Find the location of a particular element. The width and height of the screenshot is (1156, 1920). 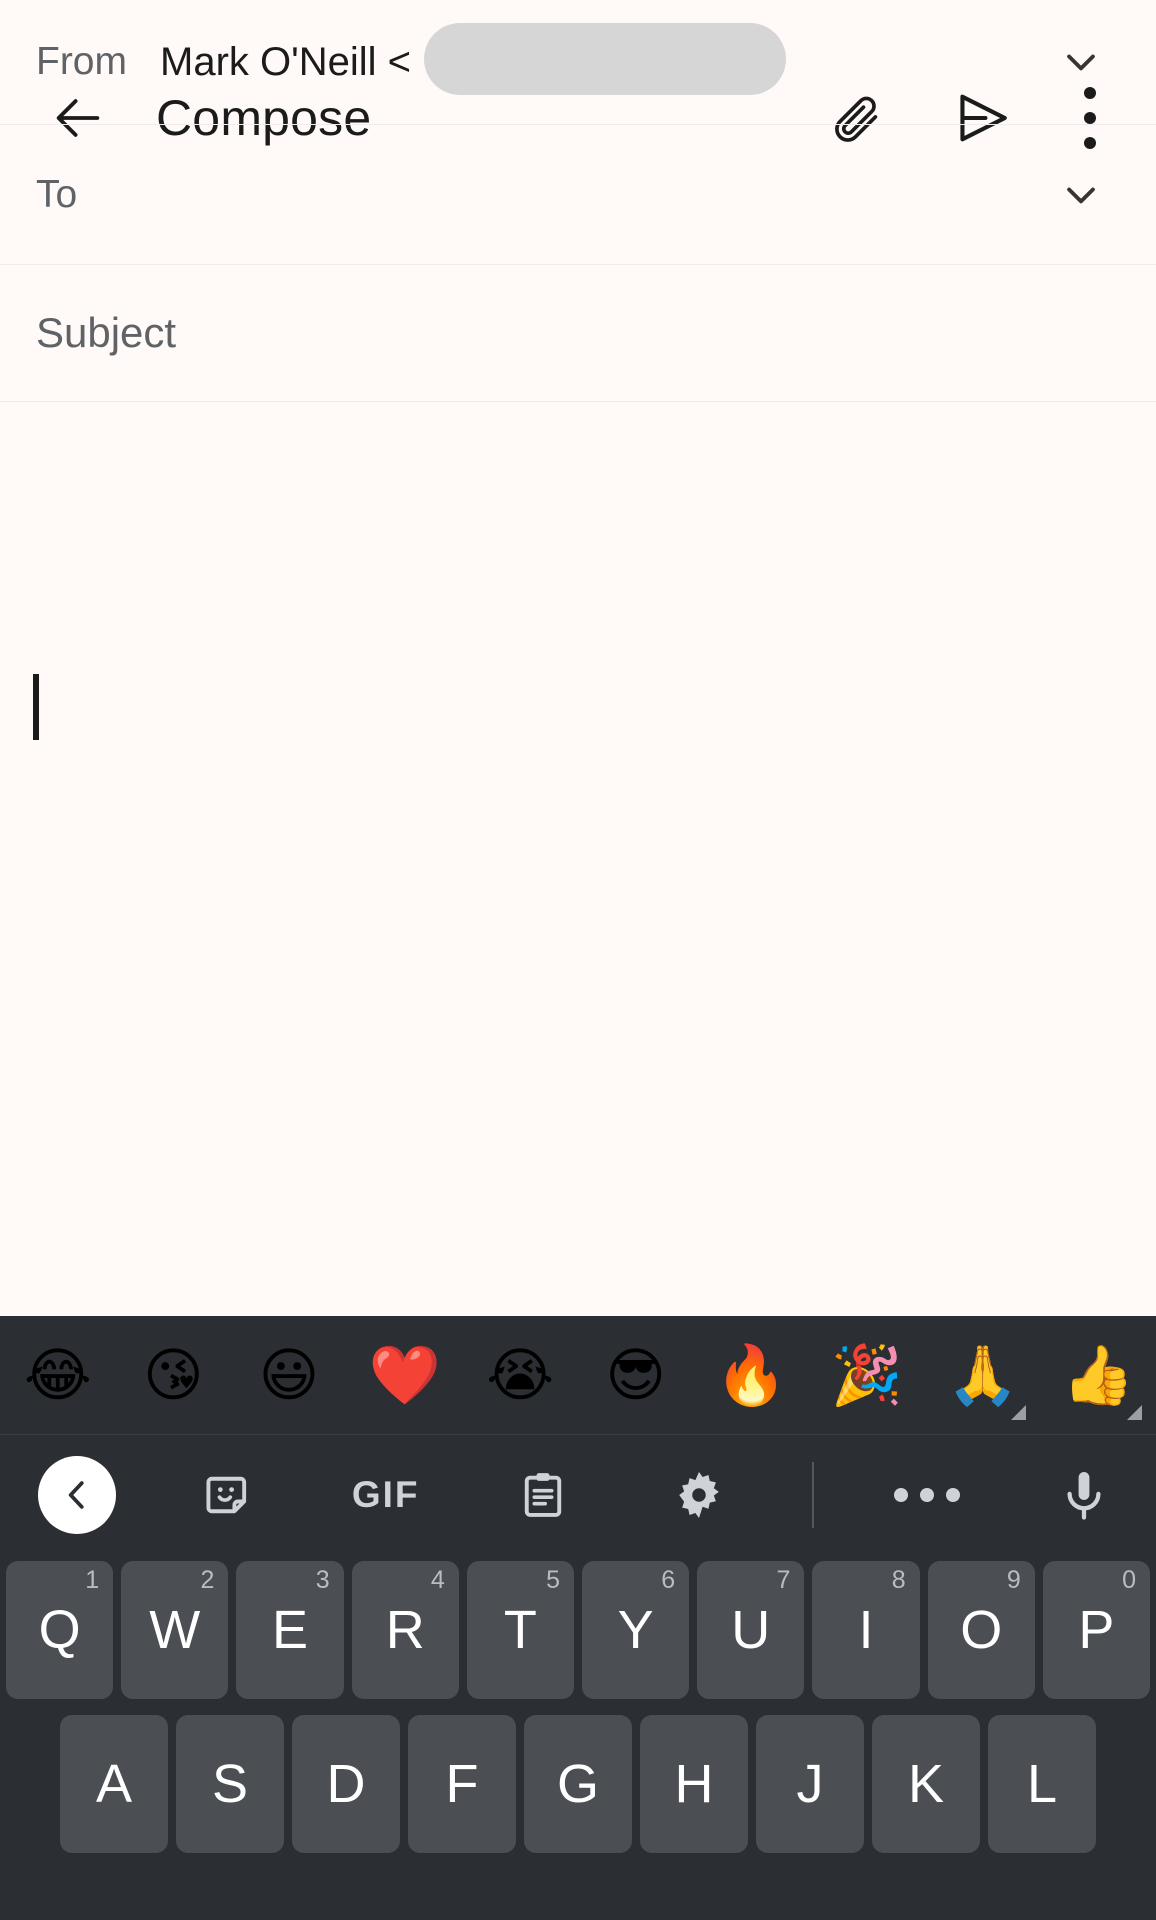

sticker-button is located at coordinates (229, 1495).